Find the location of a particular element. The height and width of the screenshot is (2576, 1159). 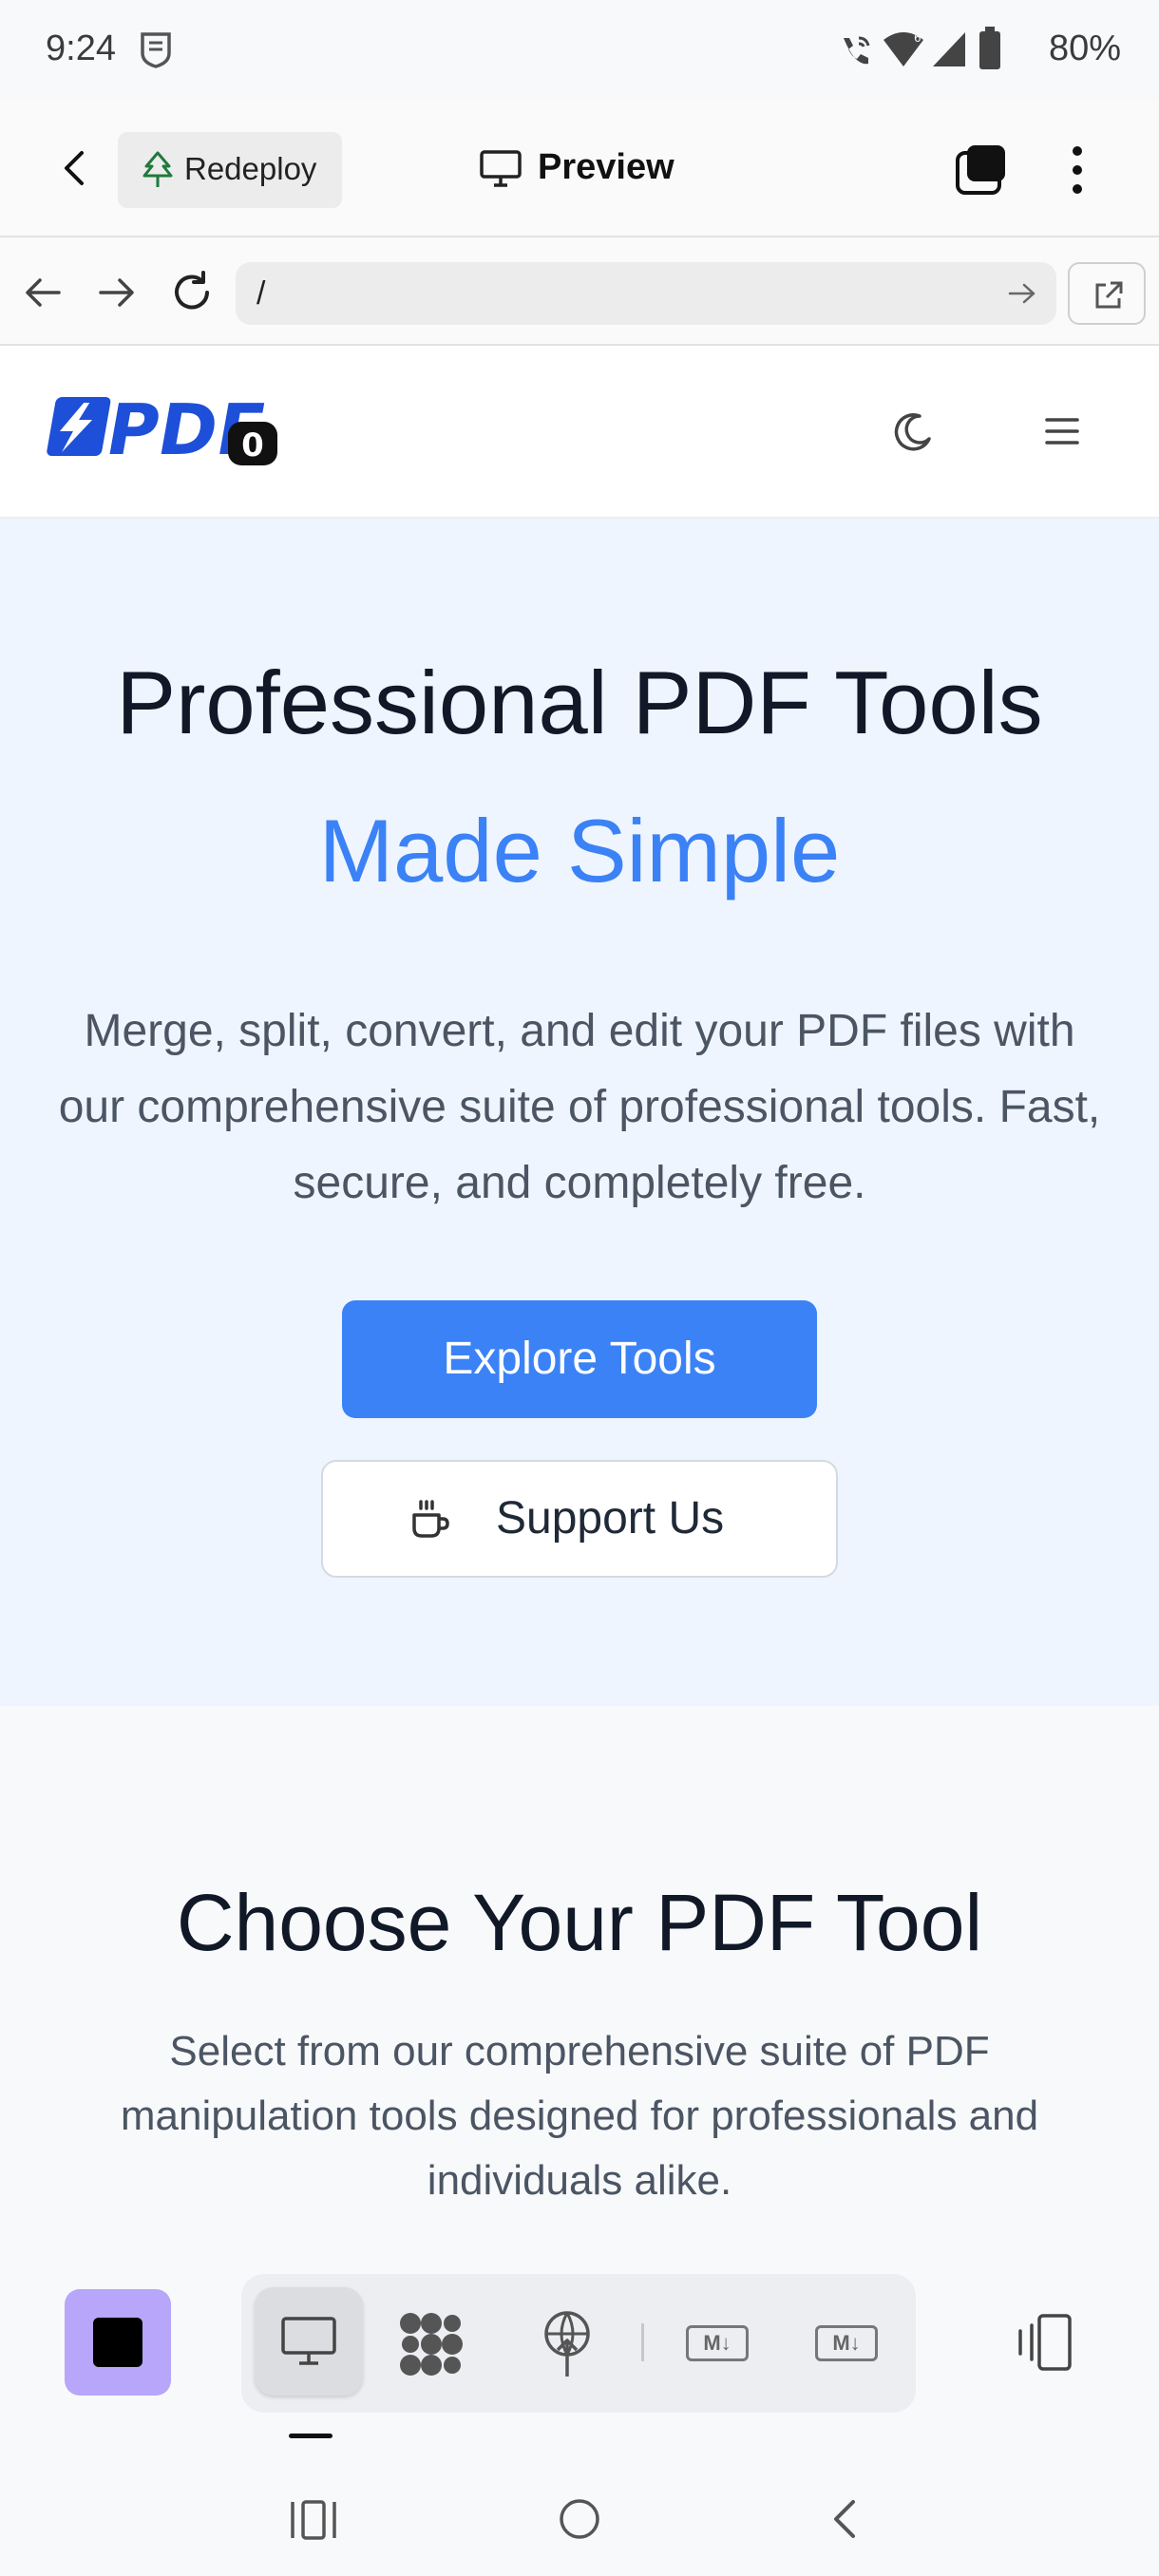

site-header: PDF 0 is located at coordinates (579, 432).